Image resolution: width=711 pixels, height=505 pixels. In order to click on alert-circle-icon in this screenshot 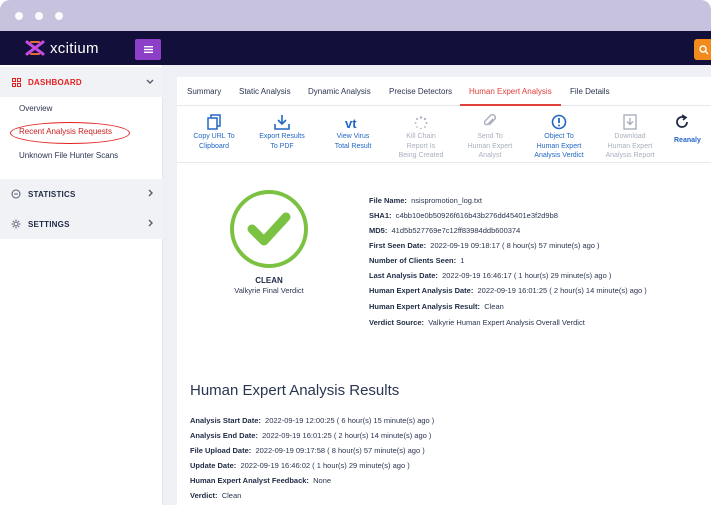, I will do `click(559, 120)`.